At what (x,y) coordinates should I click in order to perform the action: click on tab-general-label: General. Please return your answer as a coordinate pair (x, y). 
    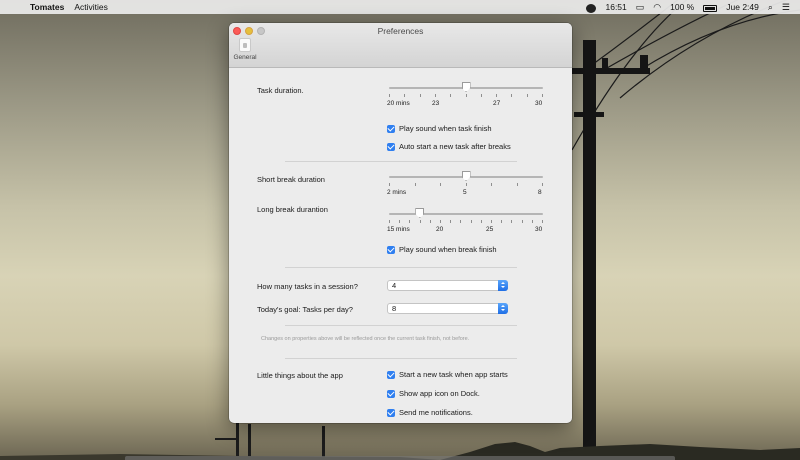
    Looking at the image, I should click on (245, 57).